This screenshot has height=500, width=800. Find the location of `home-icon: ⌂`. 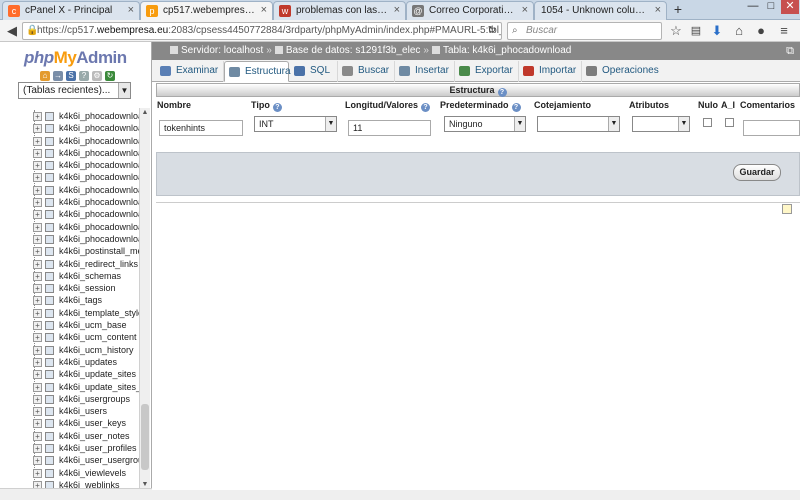

home-icon: ⌂ is located at coordinates (739, 31).